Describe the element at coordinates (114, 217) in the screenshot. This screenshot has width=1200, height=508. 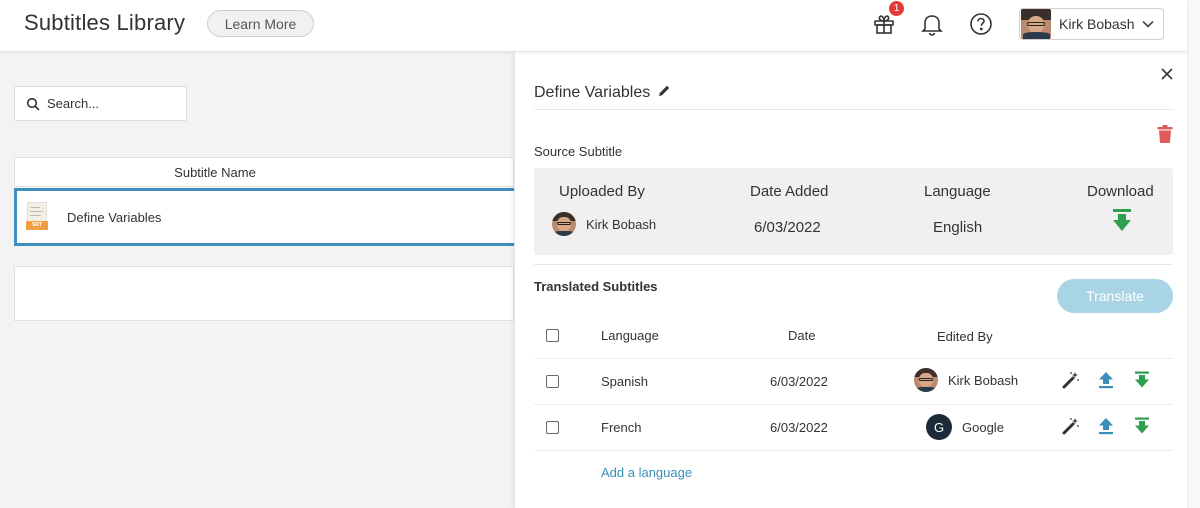
I see `subtitle-name: Define Variables` at that location.